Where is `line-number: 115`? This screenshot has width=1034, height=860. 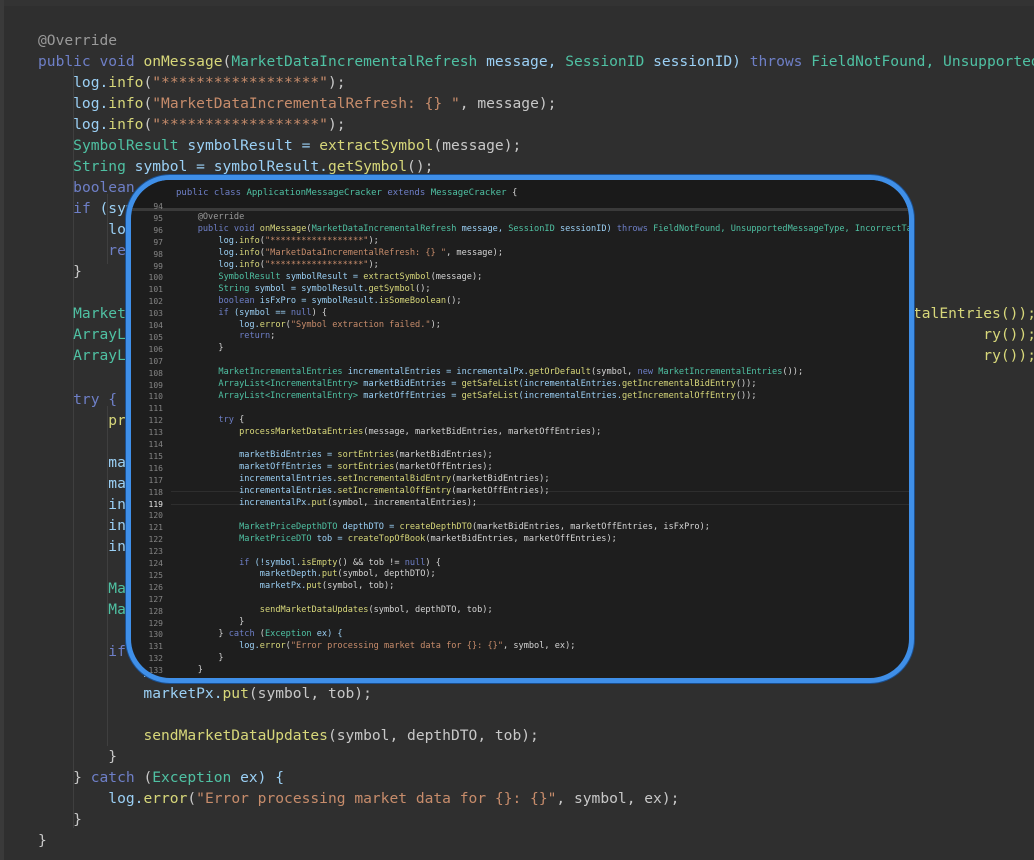 line-number: 115 is located at coordinates (155, 456).